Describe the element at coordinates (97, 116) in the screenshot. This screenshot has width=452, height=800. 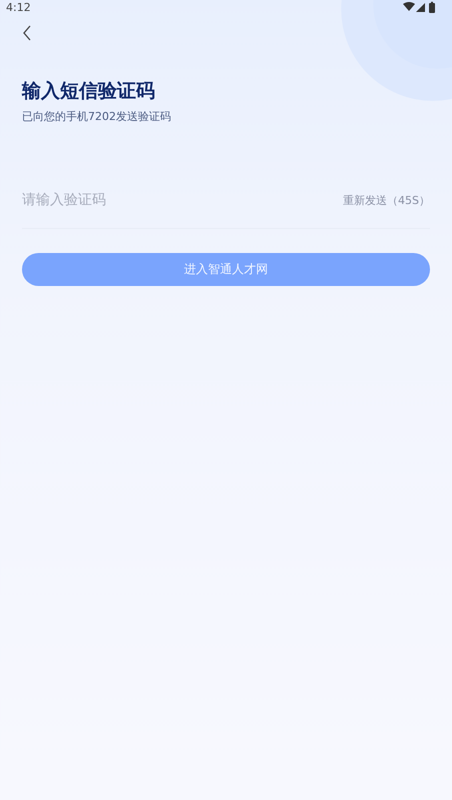
I see `page-subtitle: 已向您的手机7202发送验证码` at that location.